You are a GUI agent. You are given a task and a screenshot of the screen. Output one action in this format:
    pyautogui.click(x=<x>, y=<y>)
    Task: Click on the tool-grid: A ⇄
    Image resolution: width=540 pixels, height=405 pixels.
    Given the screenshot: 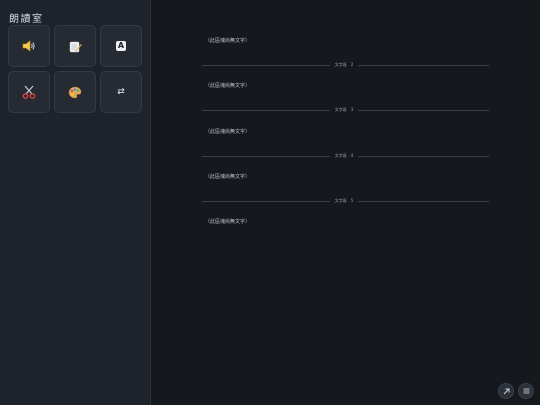 What is the action you would take?
    pyautogui.click(x=75, y=69)
    